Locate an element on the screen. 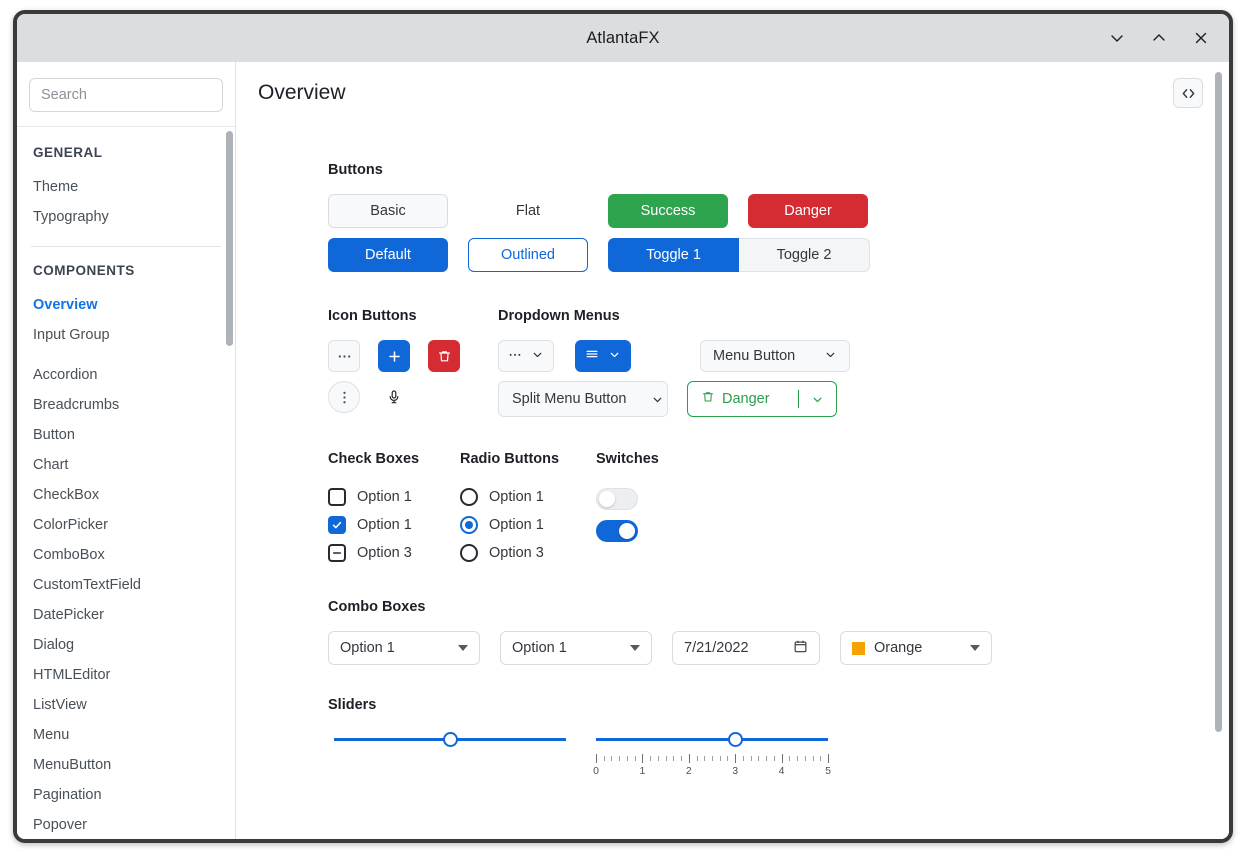 The width and height of the screenshot is (1246, 853). search-container is located at coordinates (126, 94).